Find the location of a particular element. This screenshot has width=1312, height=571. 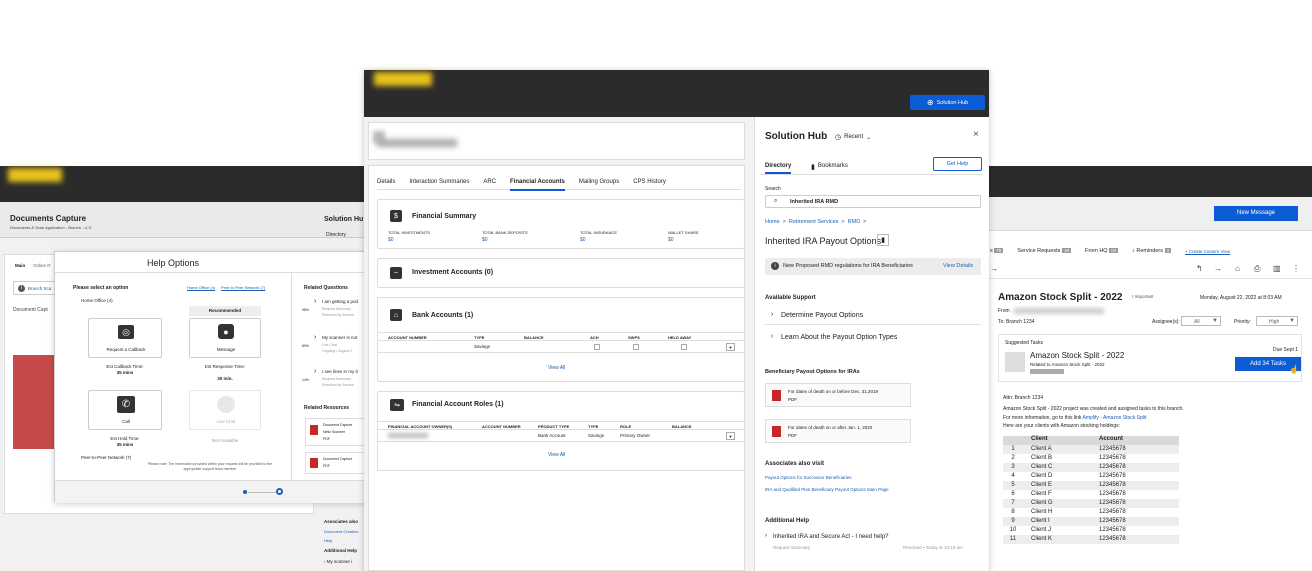

roles-type: Savings is located at coordinates (596, 435).